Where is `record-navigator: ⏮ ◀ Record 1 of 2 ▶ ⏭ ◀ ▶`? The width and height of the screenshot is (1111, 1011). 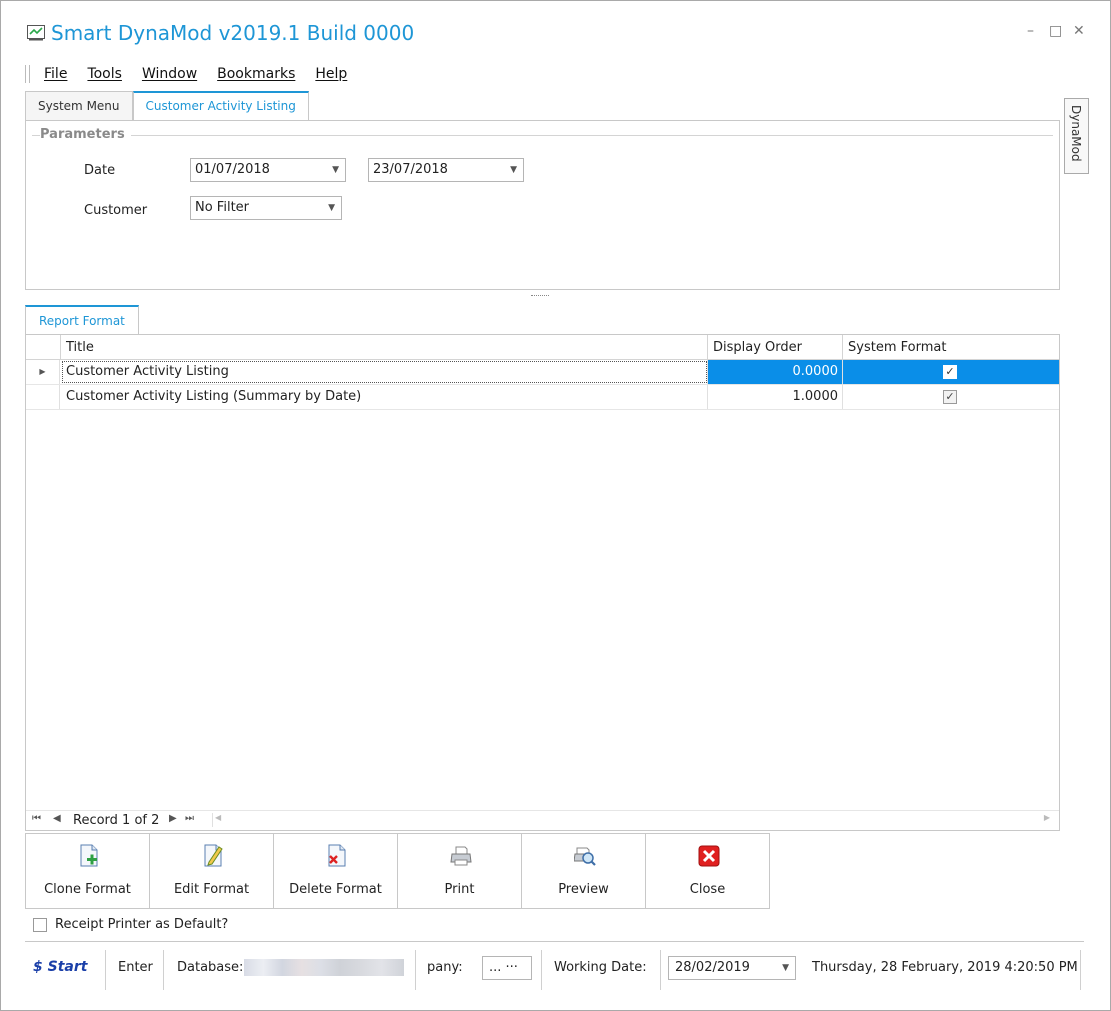
record-navigator: ⏮ ◀ Record 1 of 2 ▶ ⏭ ◀ ▶ is located at coordinates (542, 820).